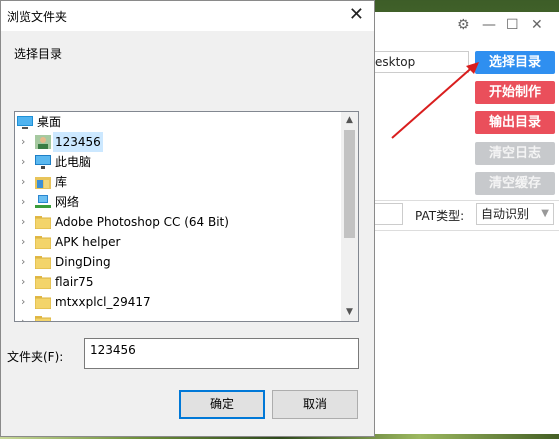  I want to click on tree-item: › 123456, so click(178, 142).